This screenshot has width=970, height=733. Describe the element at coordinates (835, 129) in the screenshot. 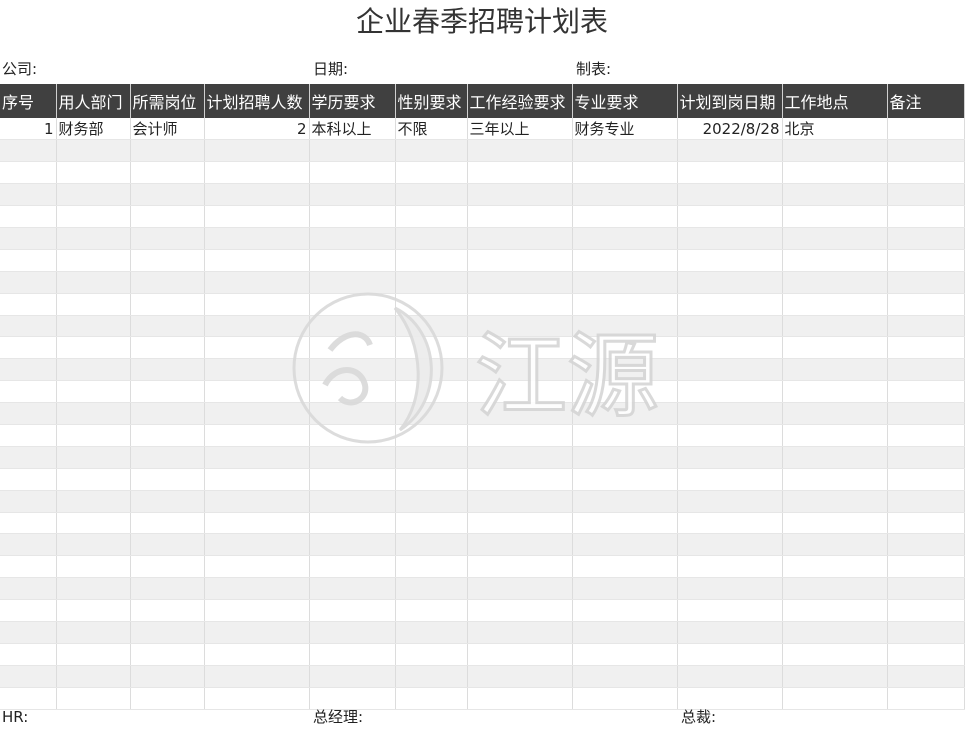

I see `table-cell: 北京` at that location.